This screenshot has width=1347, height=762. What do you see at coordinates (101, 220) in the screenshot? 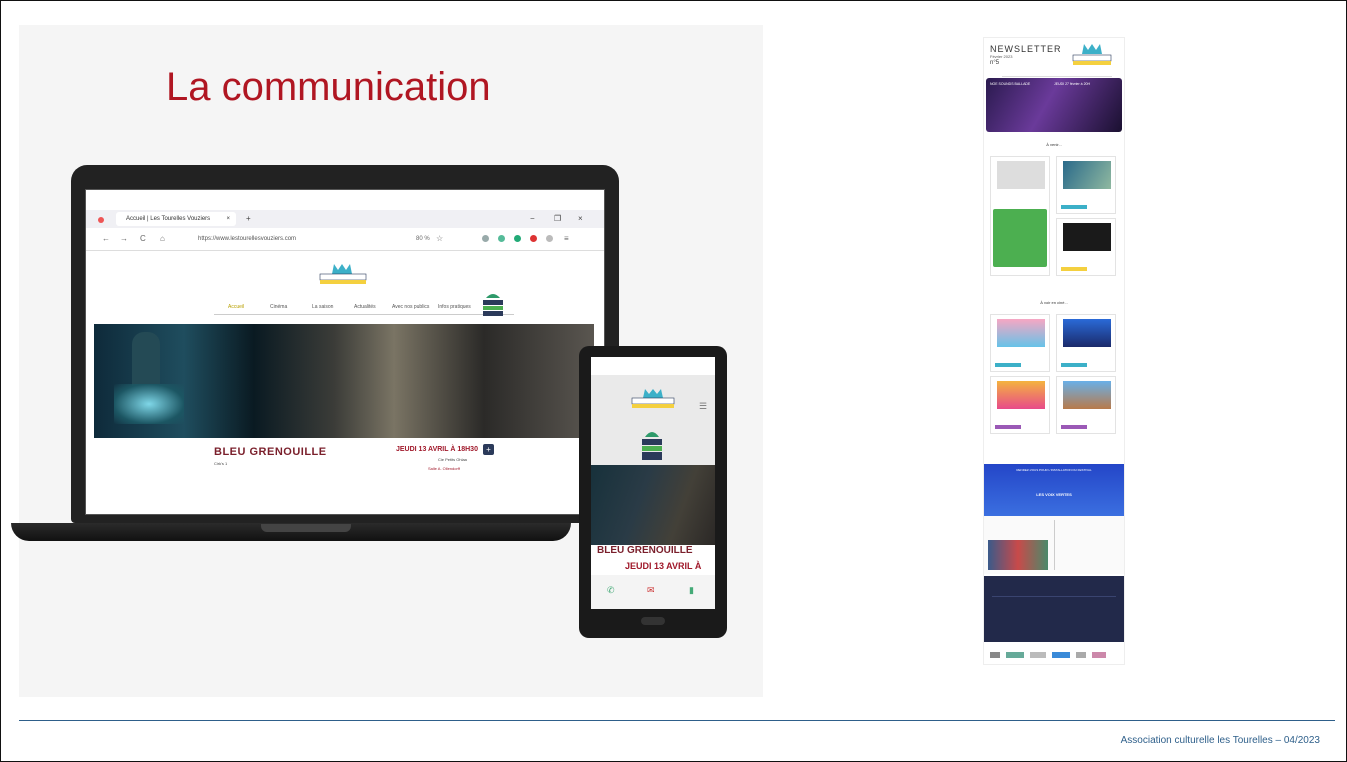
I see `browser-menu-icon` at bounding box center [101, 220].